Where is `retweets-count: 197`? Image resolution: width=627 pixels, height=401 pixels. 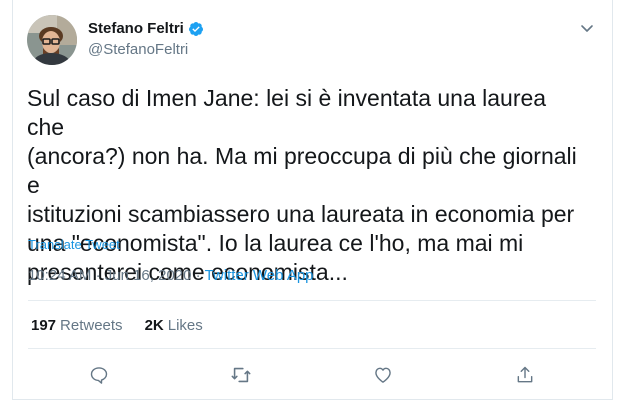 retweets-count: 197 is located at coordinates (44, 325).